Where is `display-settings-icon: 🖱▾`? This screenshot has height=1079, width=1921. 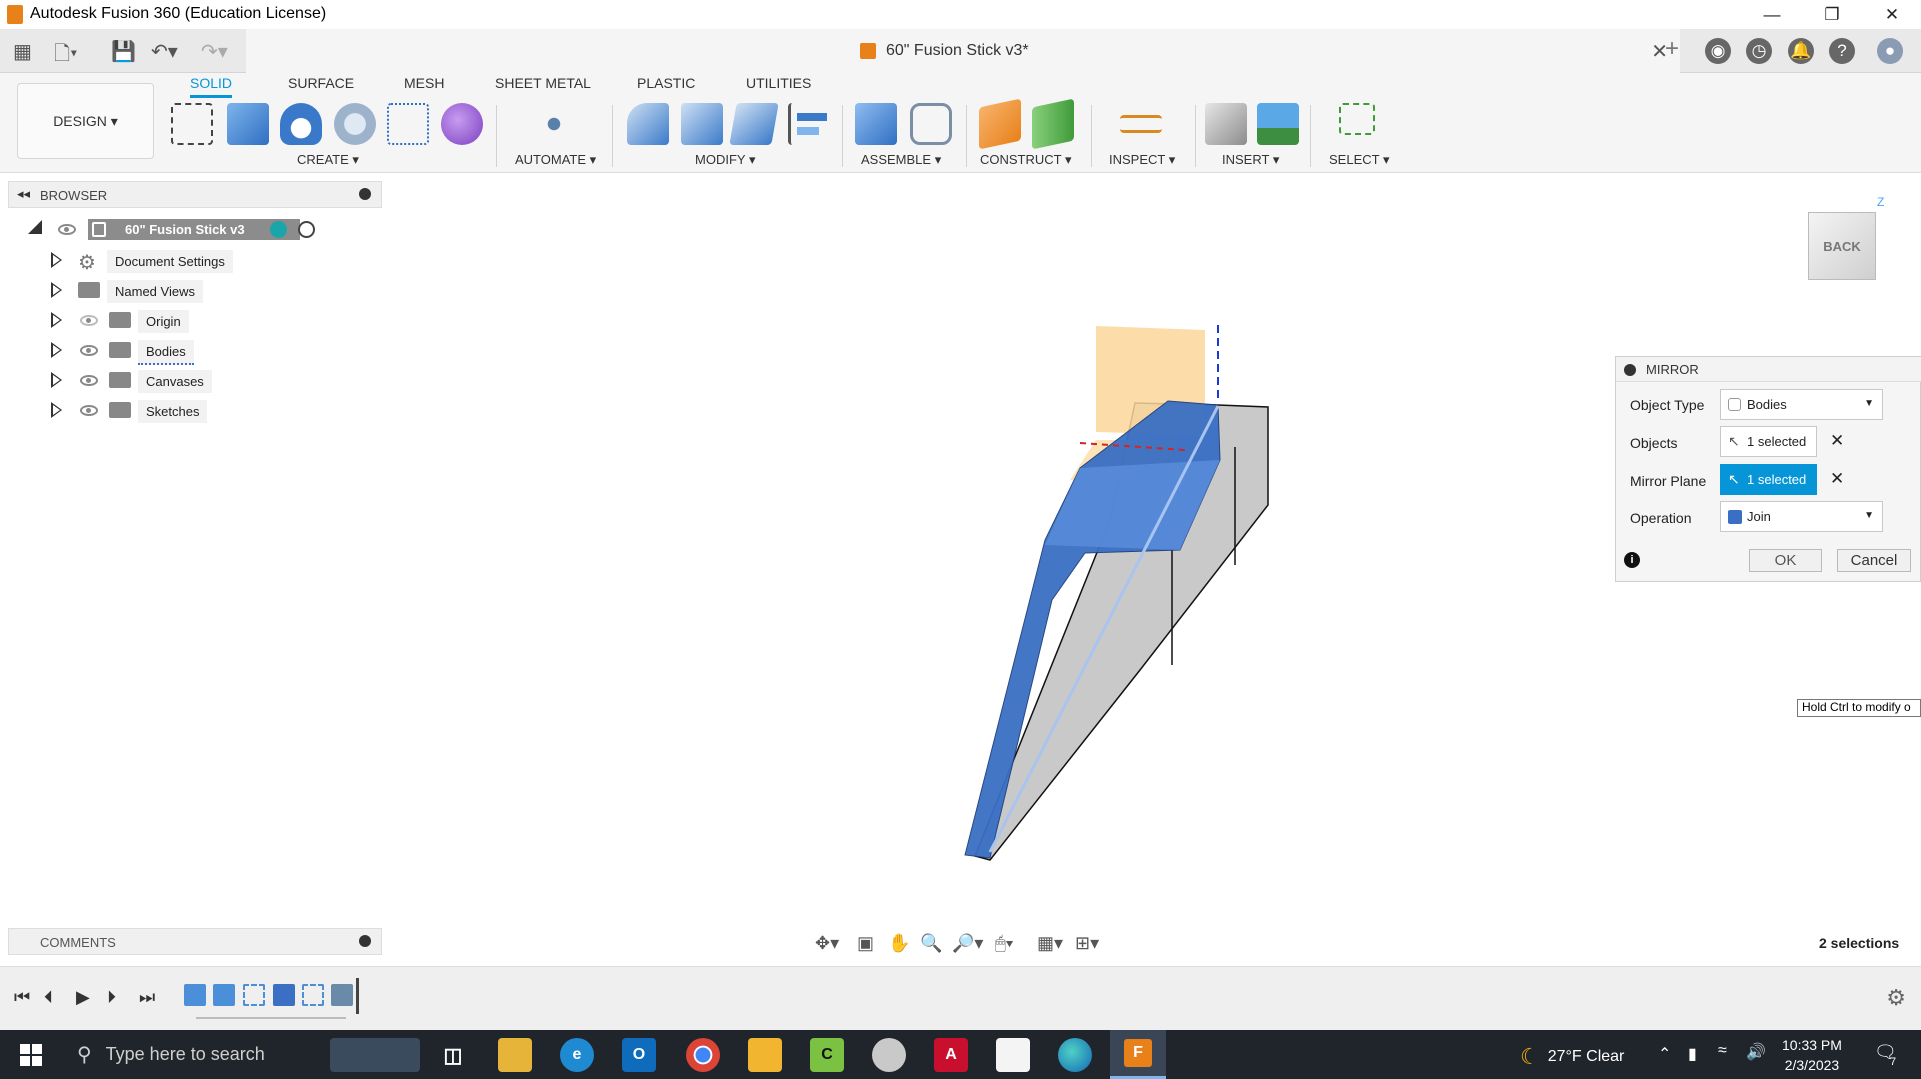 display-settings-icon: 🖱▾ is located at coordinates (1004, 943).